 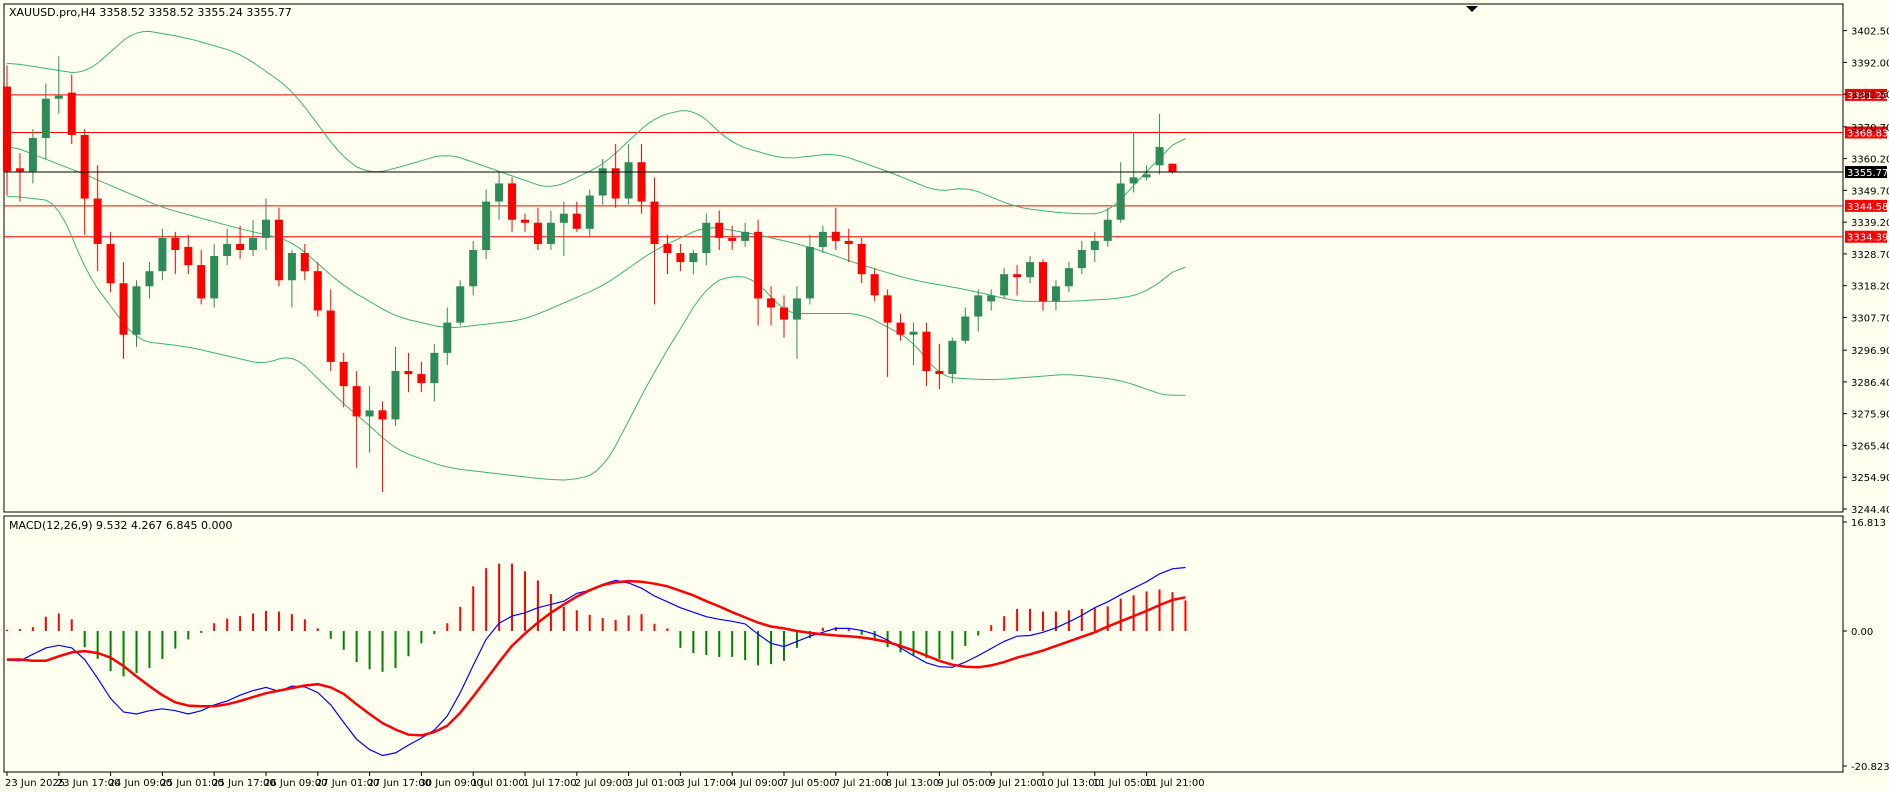 I want to click on macd-header: MACD(12,26,9) 9.532 4.267 6.845 0.000, so click(x=121, y=525).